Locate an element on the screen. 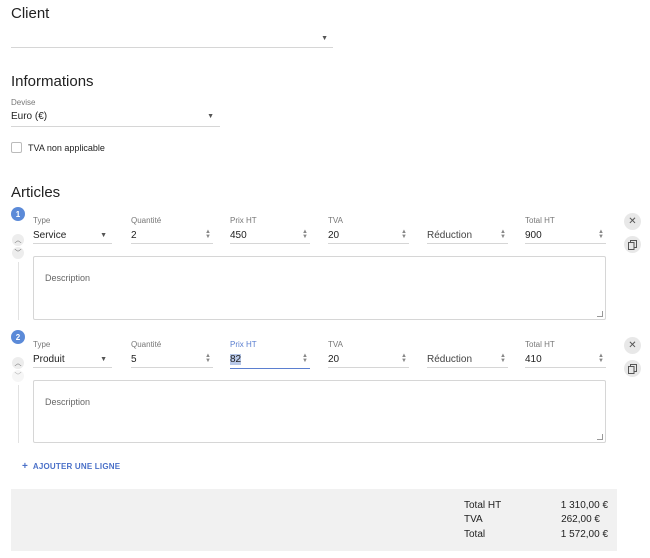 This screenshot has height=558, width=650. currency-label: Devise is located at coordinates (23, 102).